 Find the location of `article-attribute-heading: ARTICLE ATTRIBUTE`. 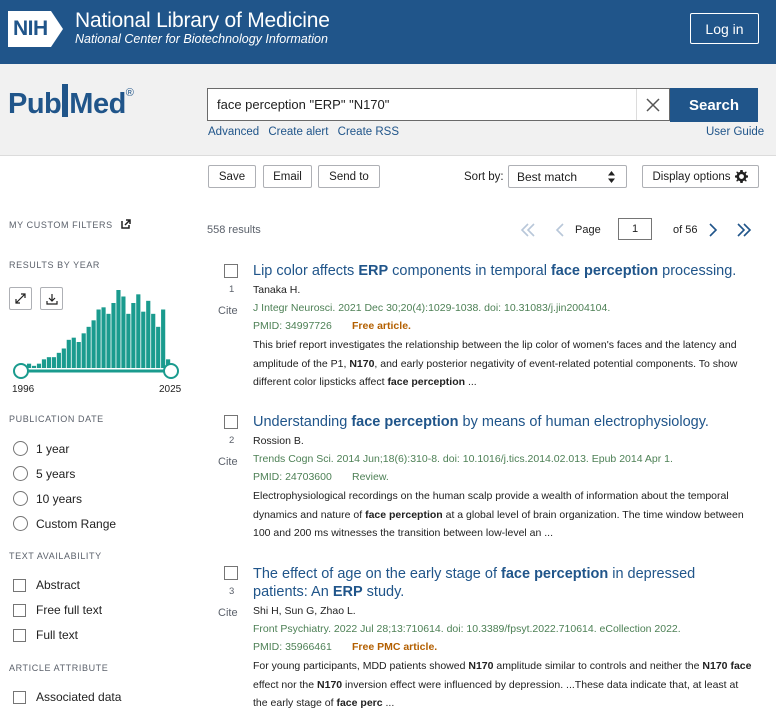

article-attribute-heading: ARTICLE ATTRIBUTE is located at coordinates (59, 668).